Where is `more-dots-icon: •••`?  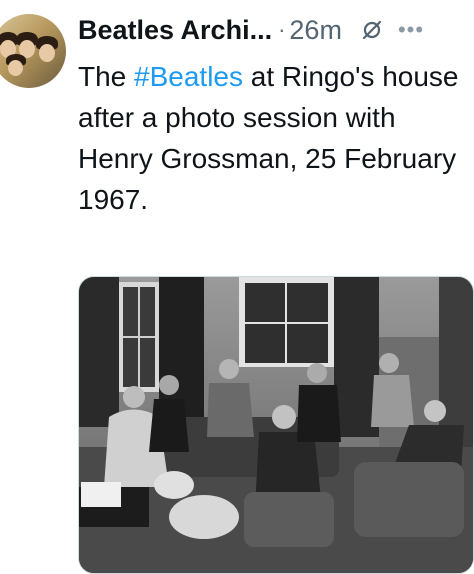 more-dots-icon: ••• is located at coordinates (411, 30).